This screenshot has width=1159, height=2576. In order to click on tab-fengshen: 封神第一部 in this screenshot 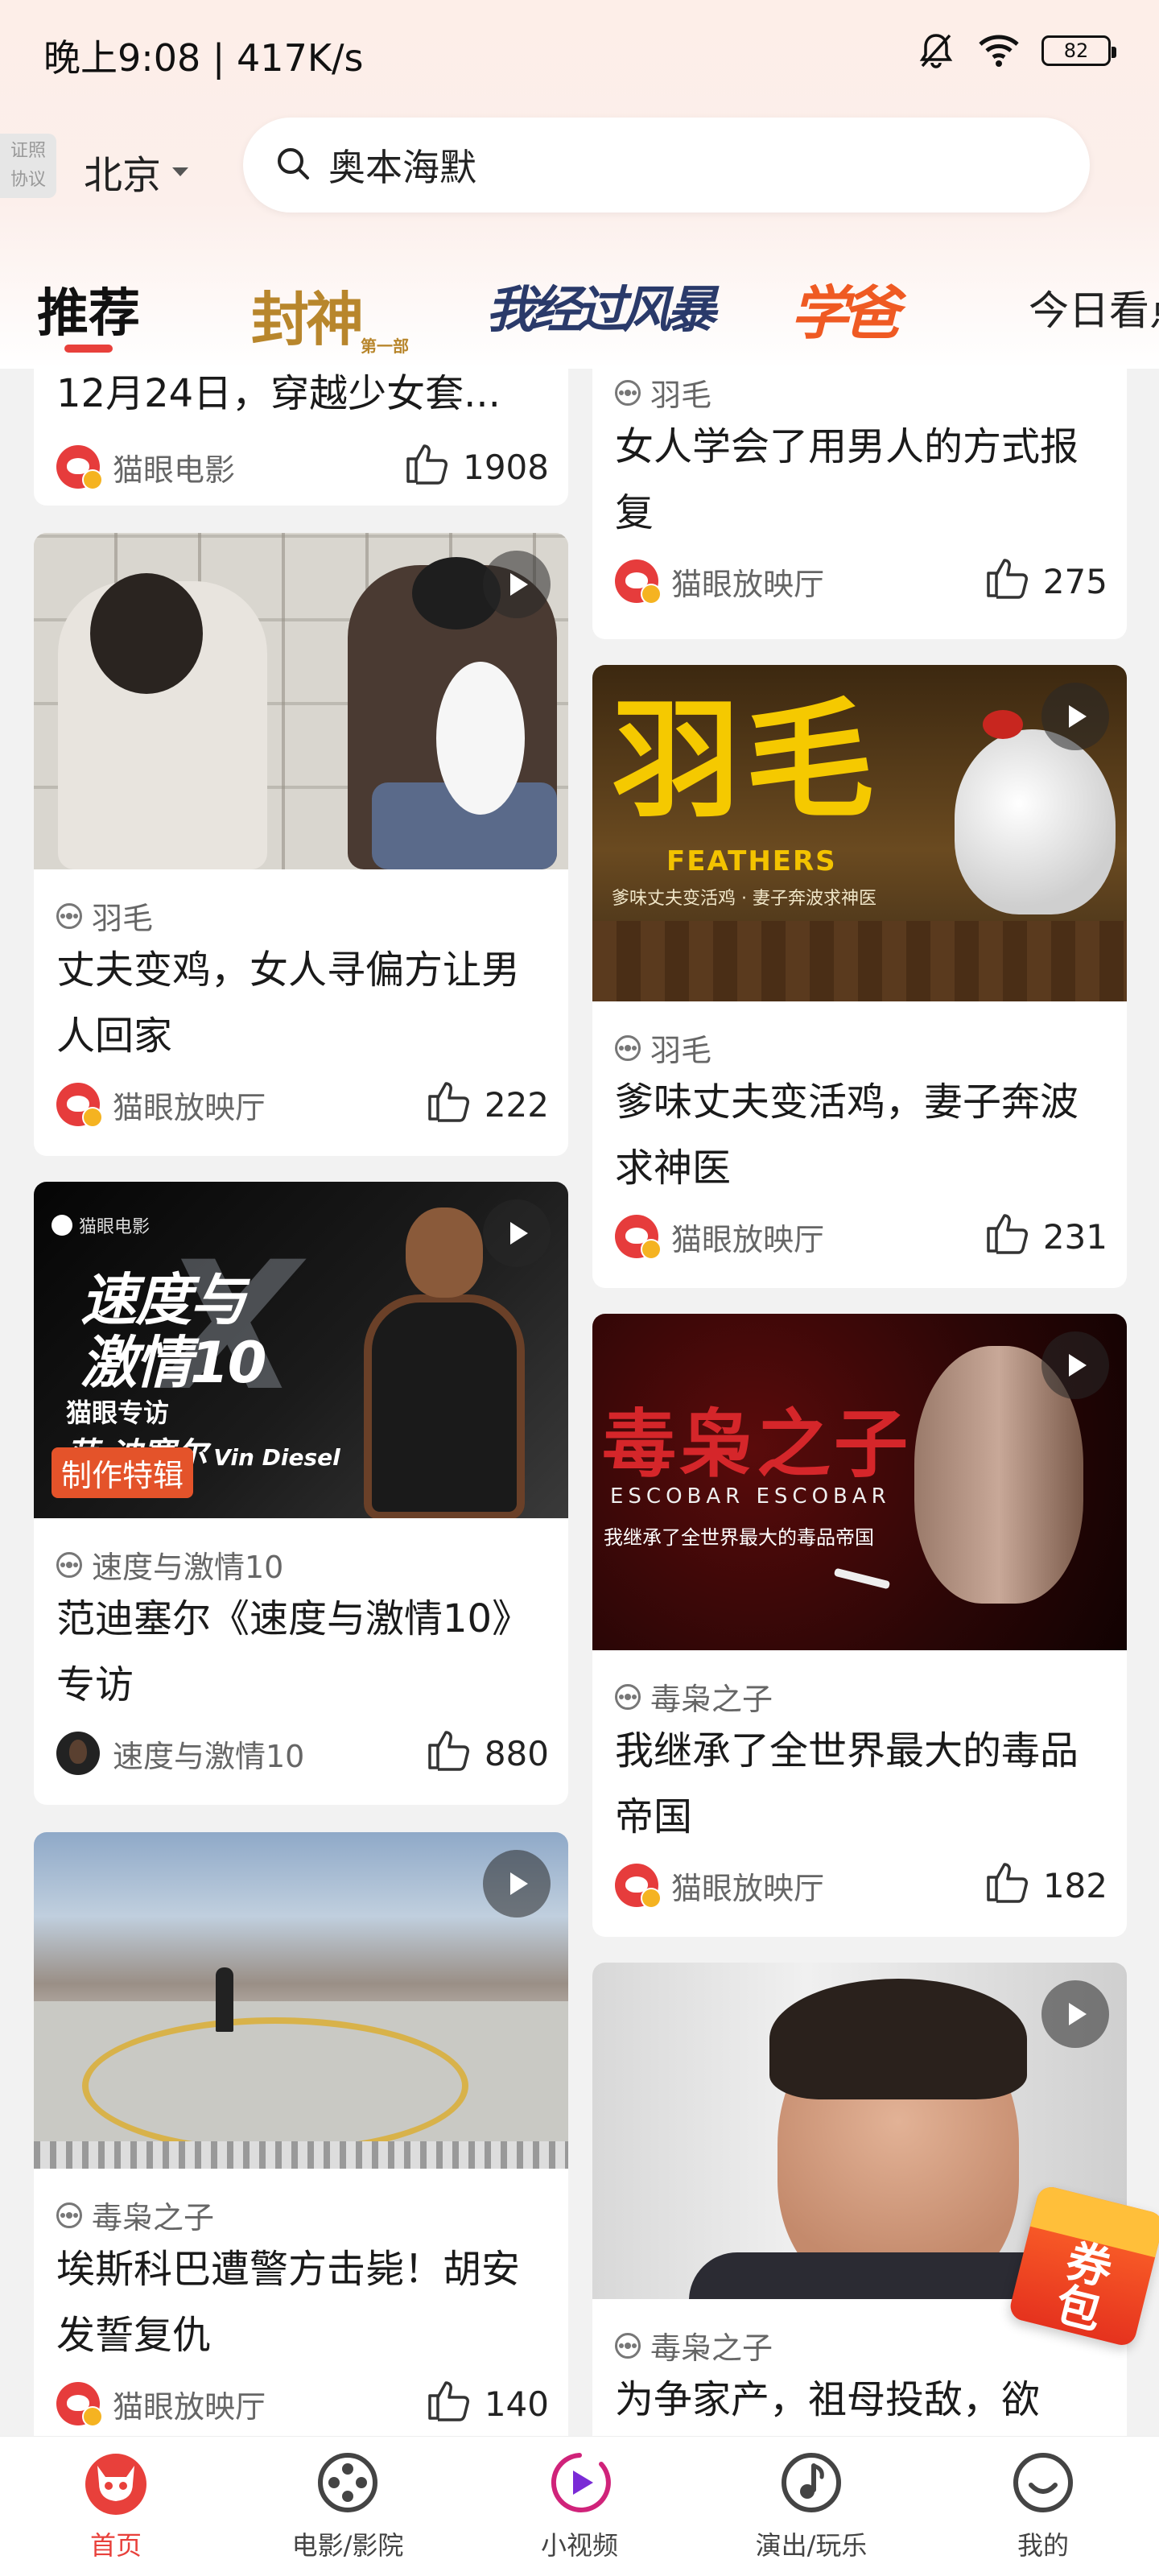, I will do `click(330, 314)`.